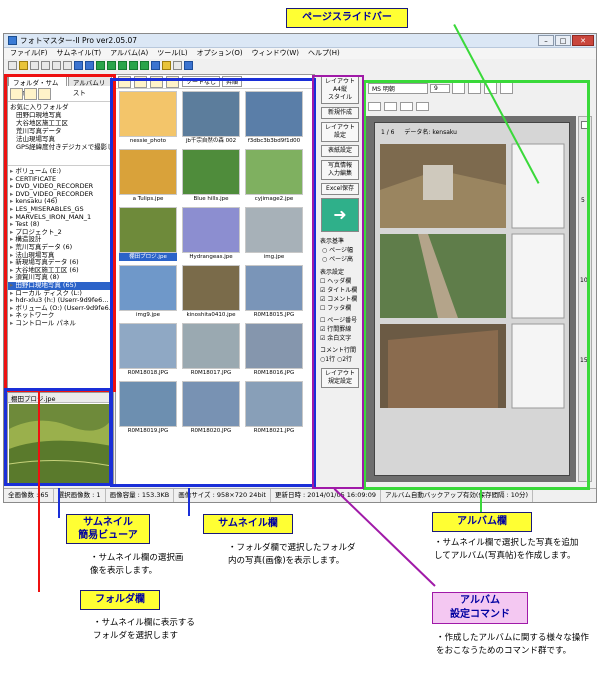  Describe the element at coordinates (338, 282) in the screenshot. I see `command-highlight` at that location.